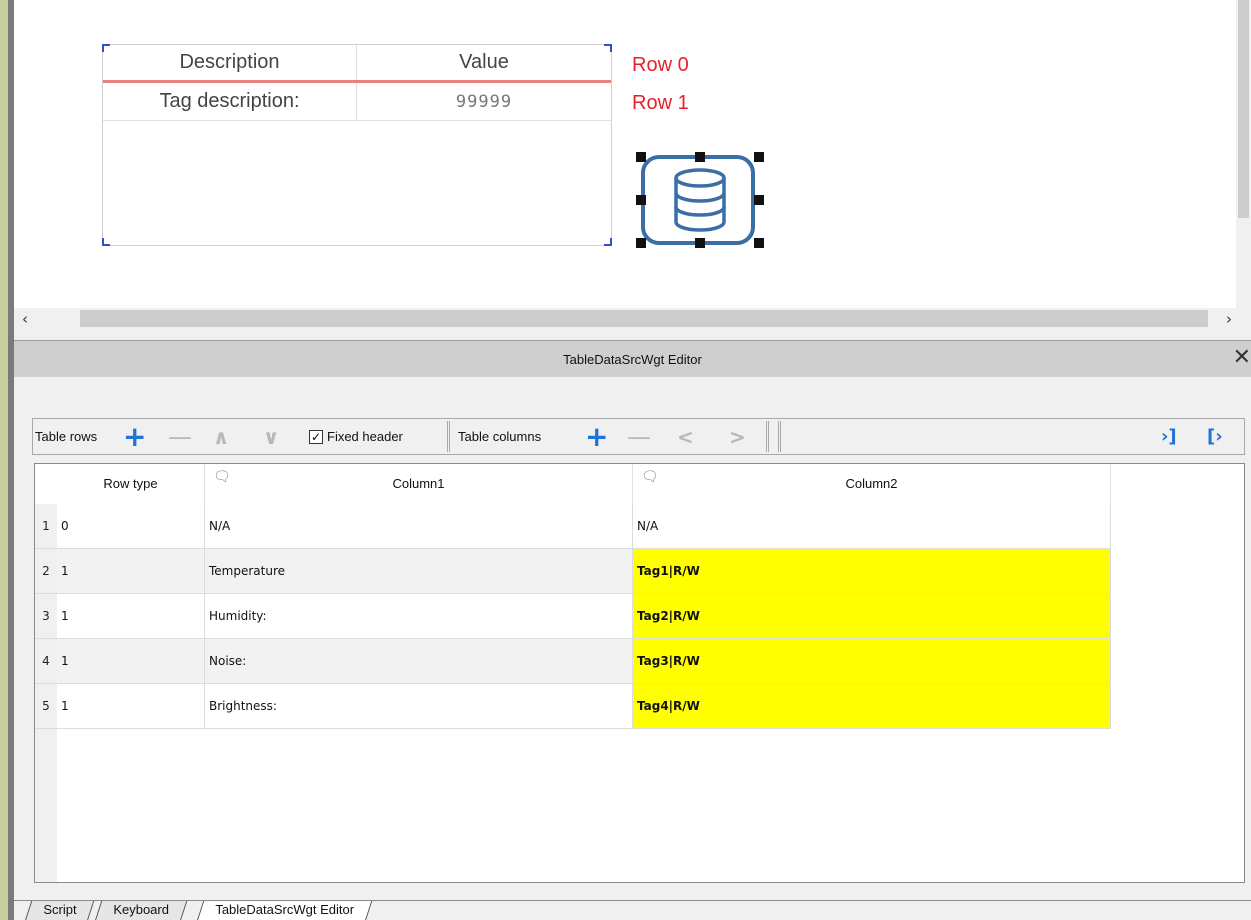 The image size is (1251, 920). What do you see at coordinates (1177, 673) in the screenshot?
I see `grid-empty-area` at bounding box center [1177, 673].